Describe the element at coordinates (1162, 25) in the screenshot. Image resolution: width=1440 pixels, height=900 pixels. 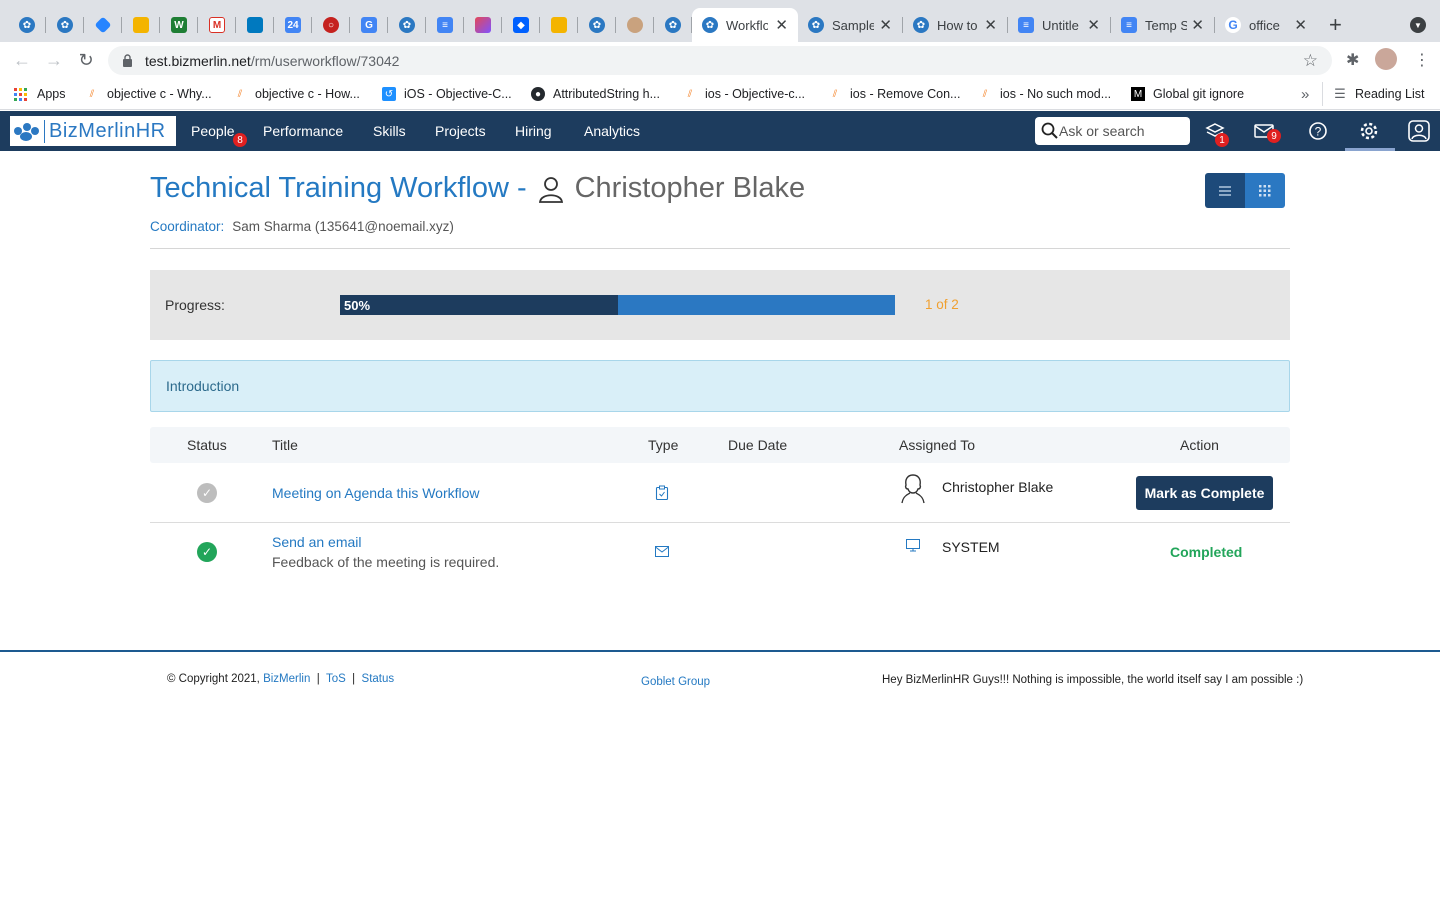
I see `tab-temp: ≡ Temp S ✕` at that location.